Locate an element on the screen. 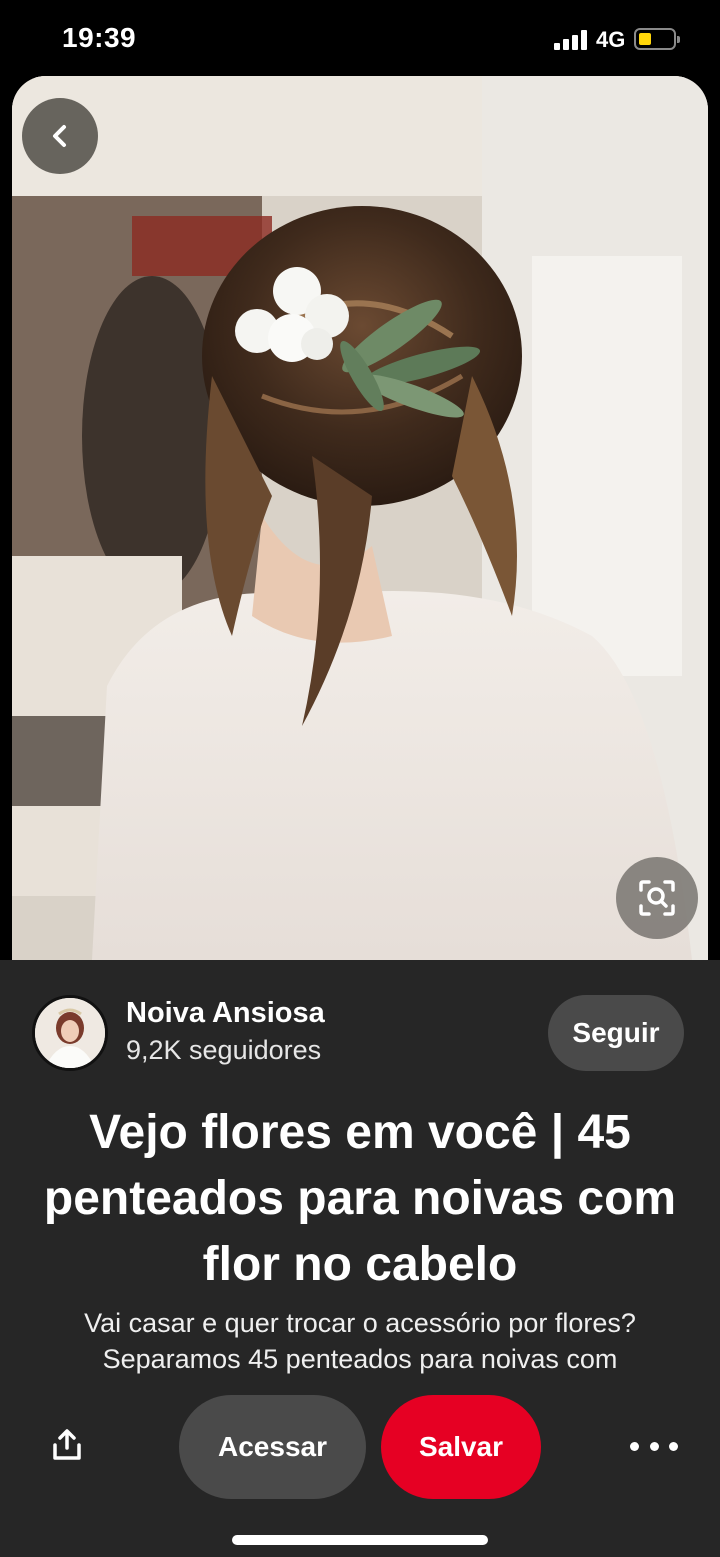 The height and width of the screenshot is (1557, 720). visual-search-button is located at coordinates (657, 898).